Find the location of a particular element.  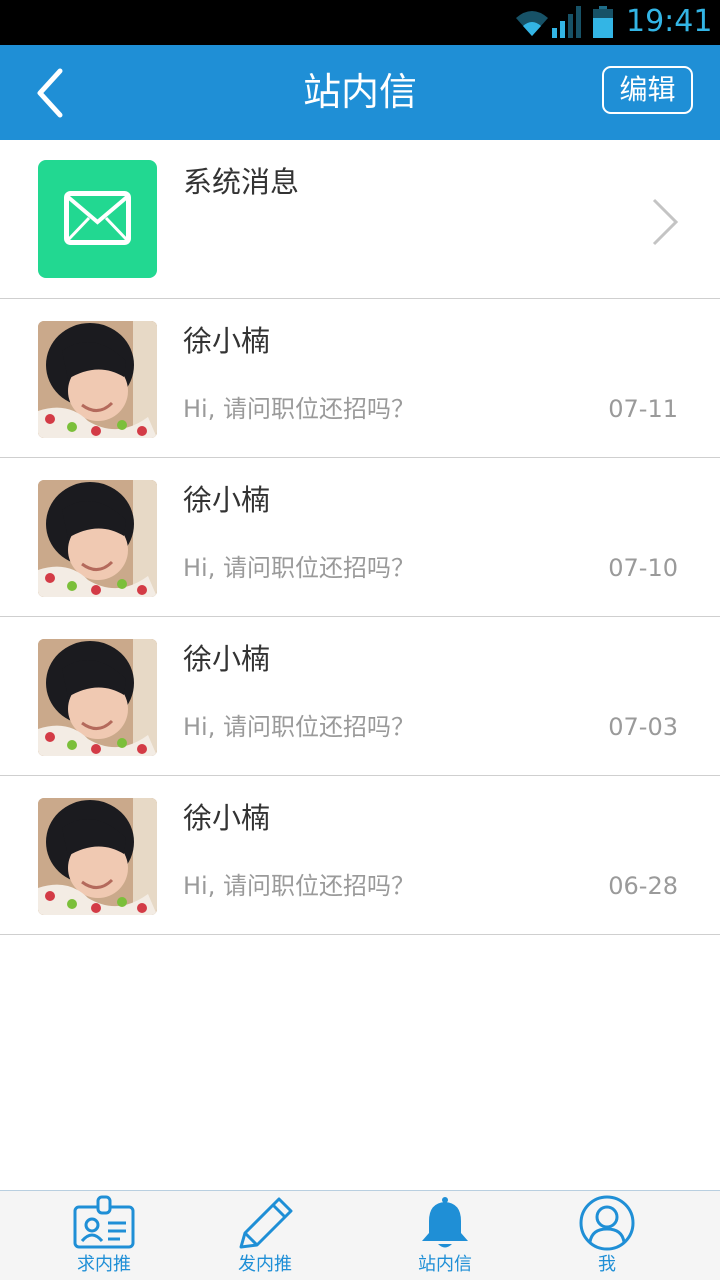

system-message-label: 系统消息 is located at coordinates (241, 182).